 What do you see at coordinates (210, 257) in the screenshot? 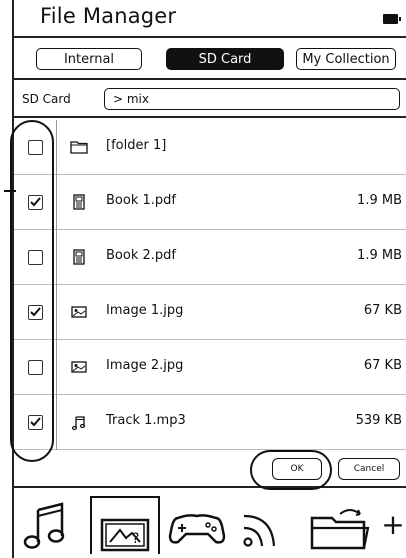
I see `list-item: Book 2.pdf 1.9 MB` at bounding box center [210, 257].